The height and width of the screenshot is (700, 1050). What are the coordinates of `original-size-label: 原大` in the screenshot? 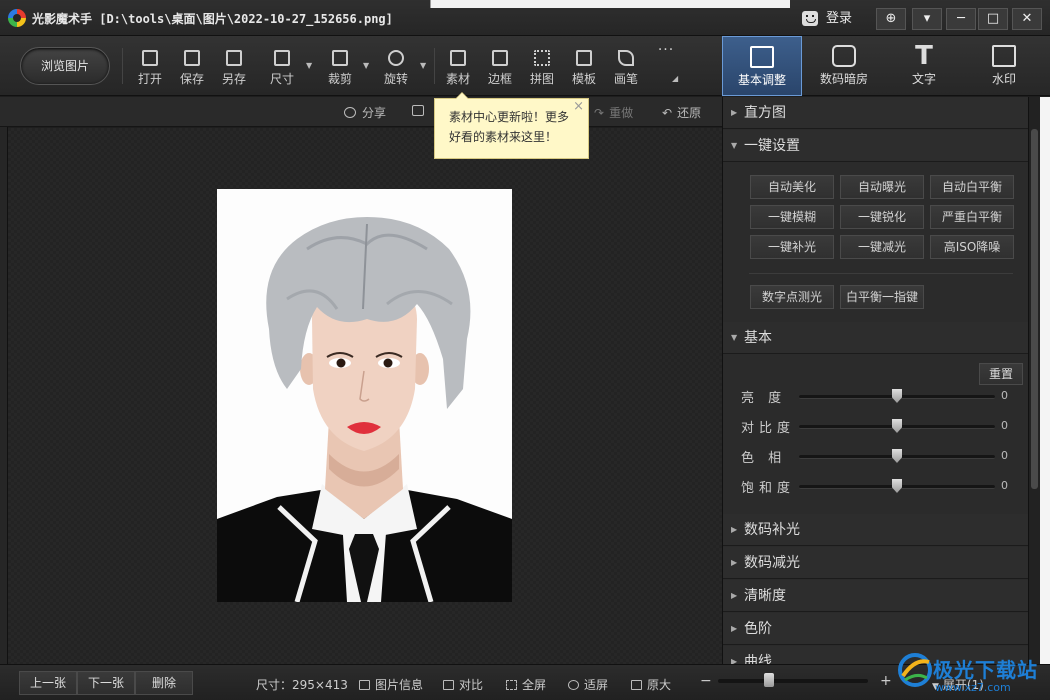 It's located at (659, 685).